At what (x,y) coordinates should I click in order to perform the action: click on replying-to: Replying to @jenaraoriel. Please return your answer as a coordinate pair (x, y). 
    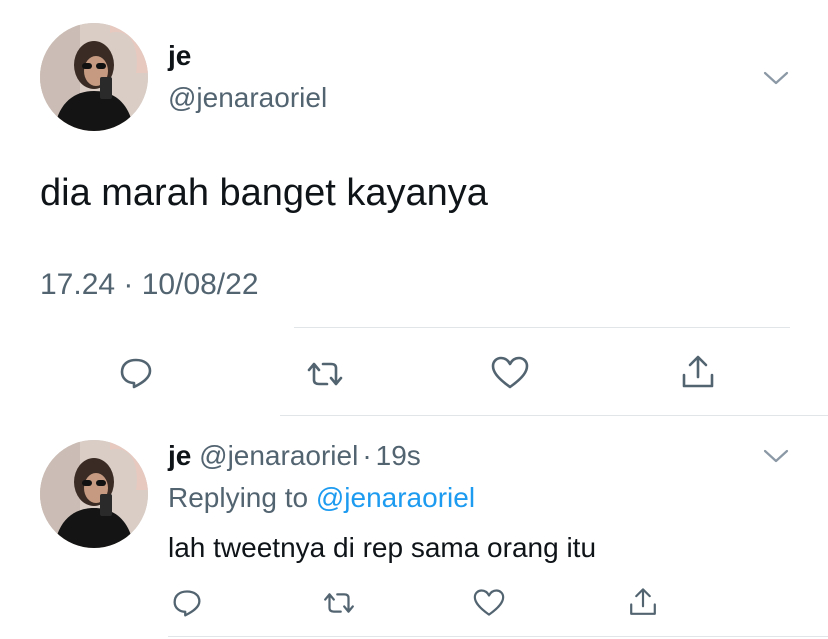
    Looking at the image, I should click on (321, 498).